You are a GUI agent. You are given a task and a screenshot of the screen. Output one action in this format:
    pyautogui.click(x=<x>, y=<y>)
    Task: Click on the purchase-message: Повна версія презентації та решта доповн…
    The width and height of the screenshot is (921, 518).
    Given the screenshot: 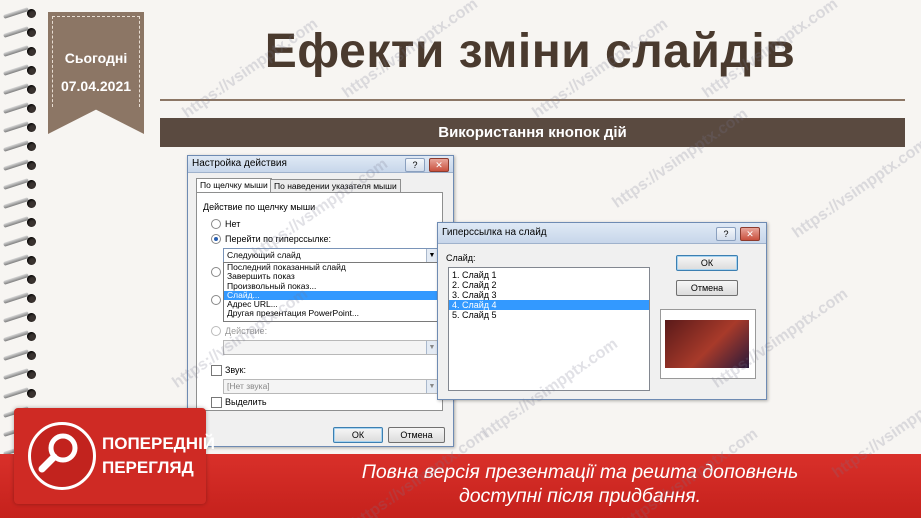 What is the action you would take?
    pyautogui.click(x=580, y=481)
    